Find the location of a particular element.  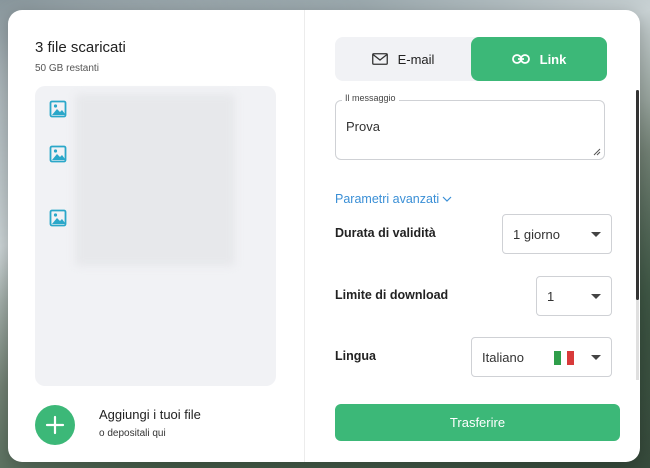

link-icon is located at coordinates (520, 59).